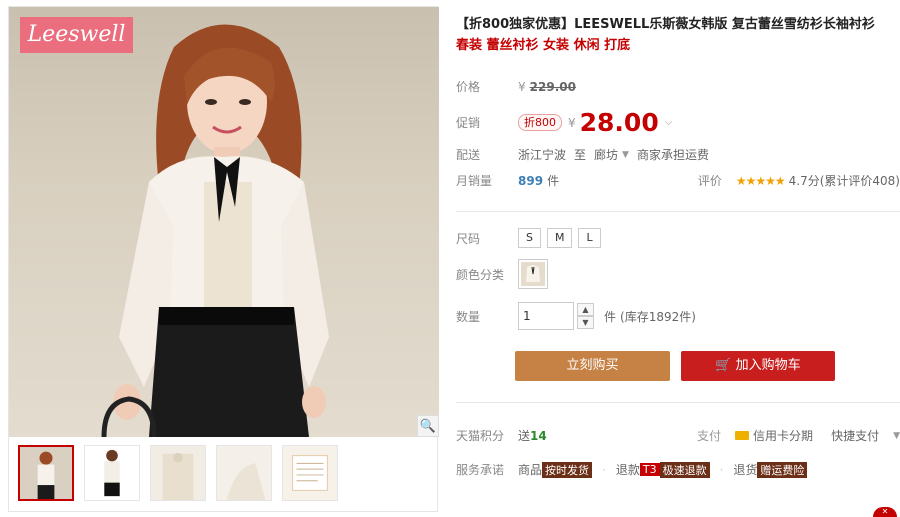  I want to click on size-option-s: S, so click(529, 238).